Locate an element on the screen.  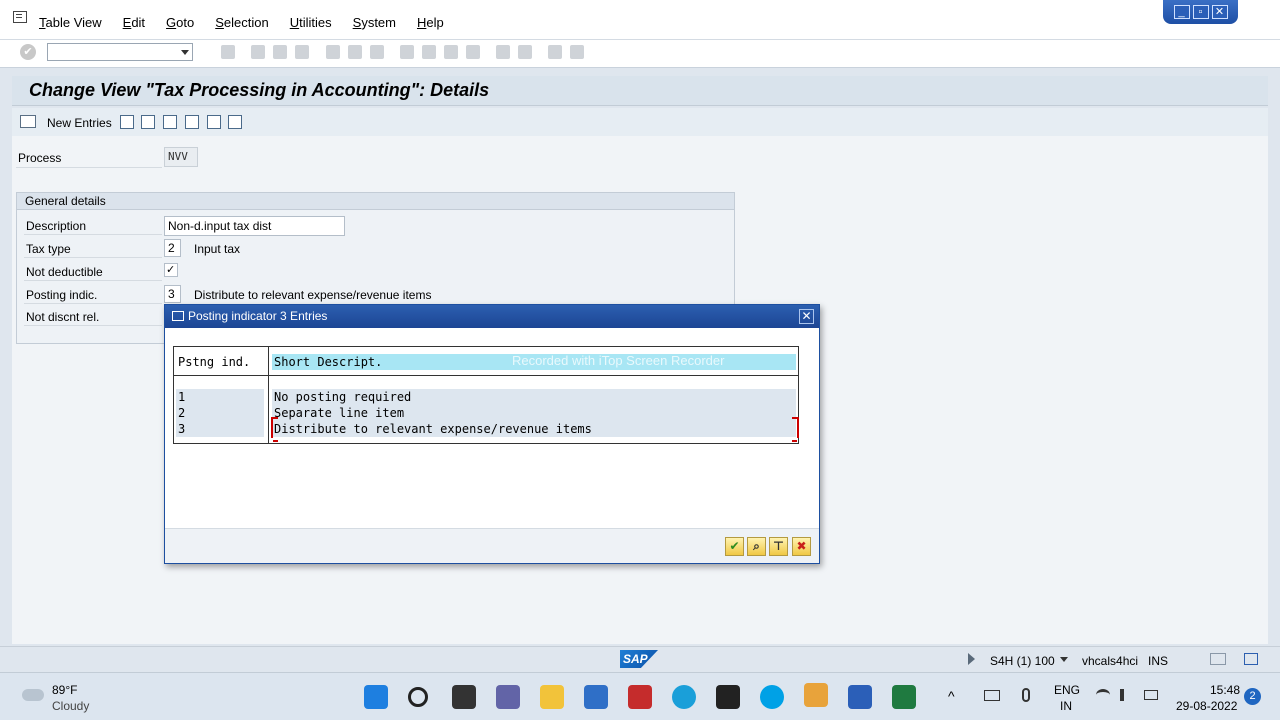
delete-icon is located at coordinates (148, 122).